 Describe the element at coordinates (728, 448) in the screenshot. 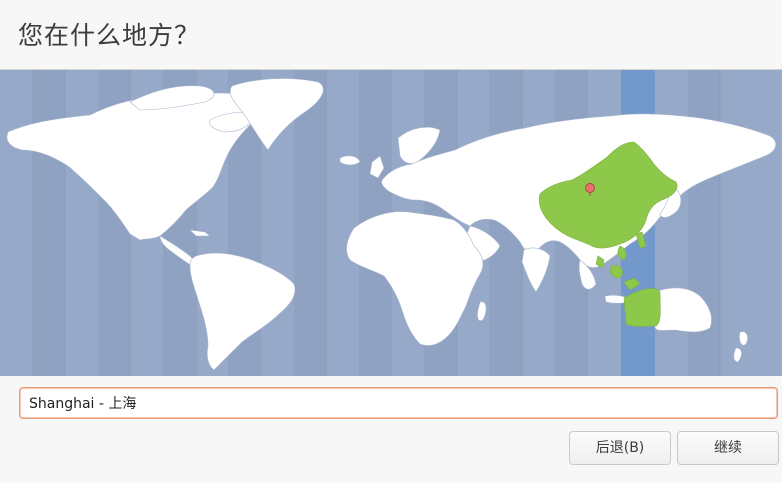

I see `continue-button: 继续` at that location.